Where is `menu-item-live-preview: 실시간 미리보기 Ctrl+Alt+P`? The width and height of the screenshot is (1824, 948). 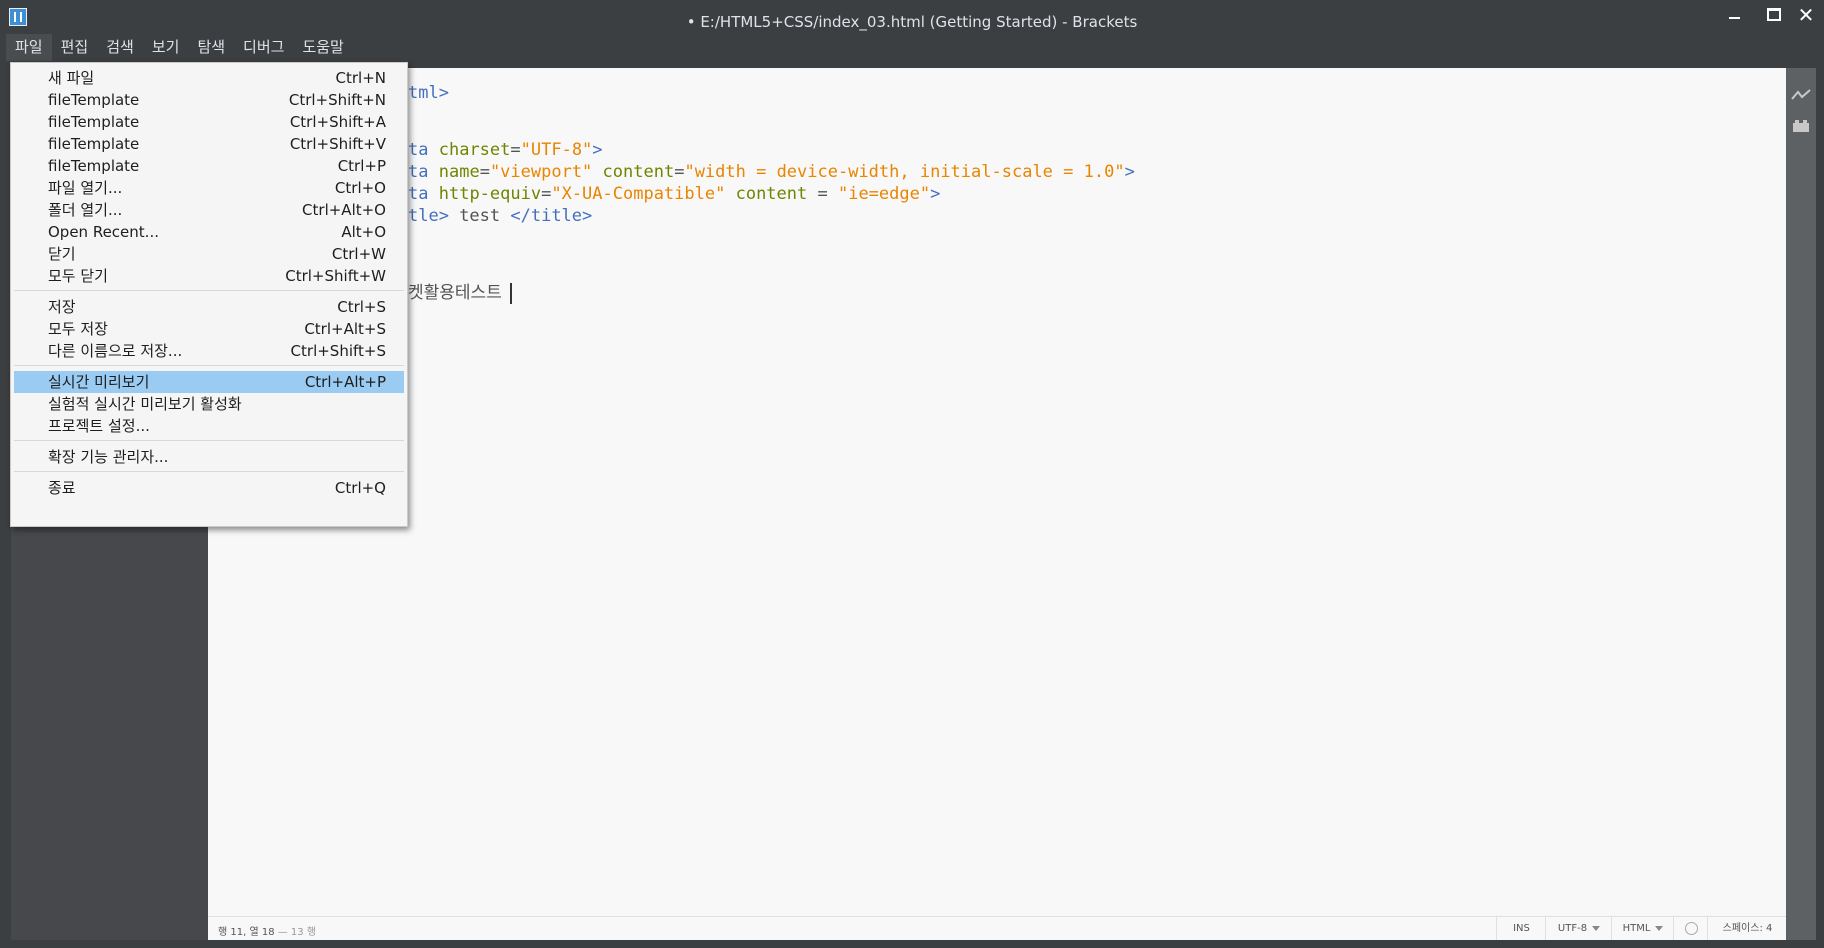
menu-item-live-preview: 실시간 미리보기 Ctrl+Alt+P is located at coordinates (209, 382).